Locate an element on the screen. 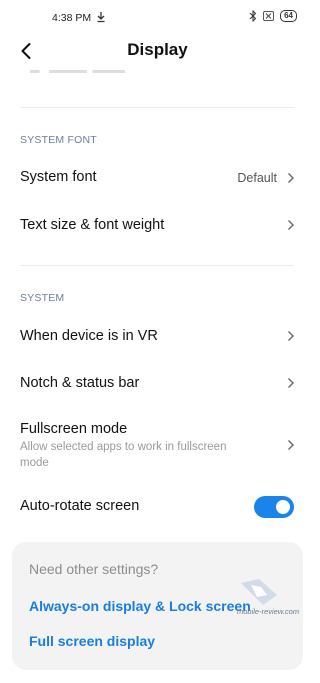 The image size is (320, 683). header: Display is located at coordinates (157, 51).